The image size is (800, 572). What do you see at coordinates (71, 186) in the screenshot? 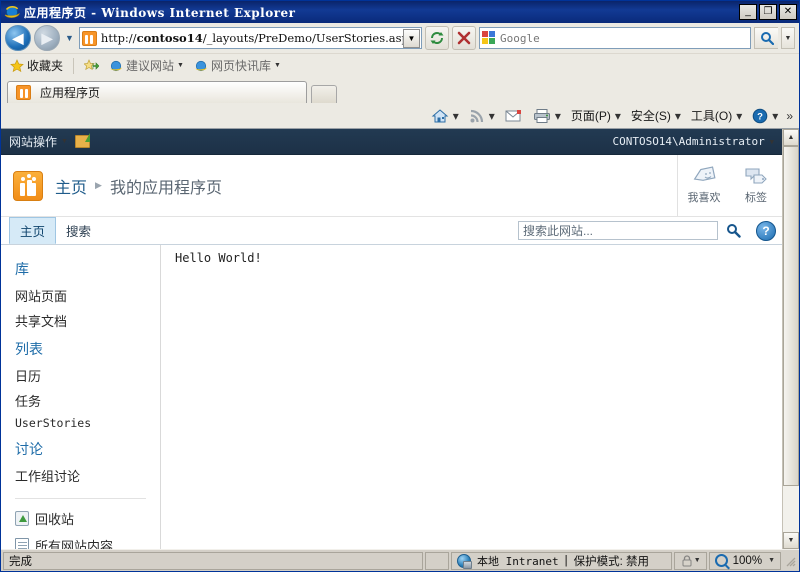
I see `breadcrumb-home-link: 主页` at bounding box center [71, 186].